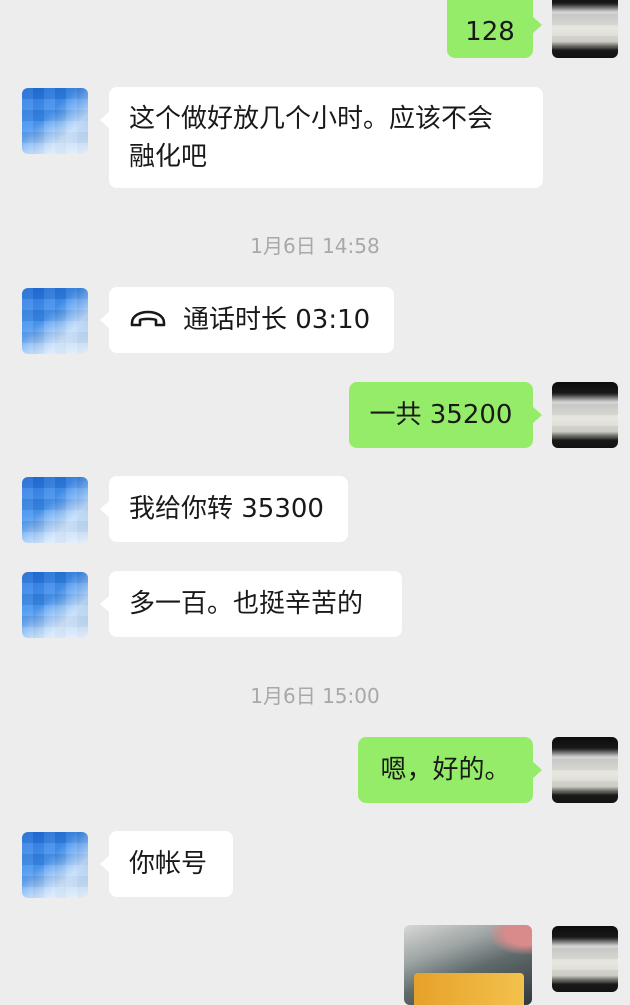 This screenshot has width=630, height=1005. I want to click on call-duration-text: 通话时长 03:10, so click(277, 320).